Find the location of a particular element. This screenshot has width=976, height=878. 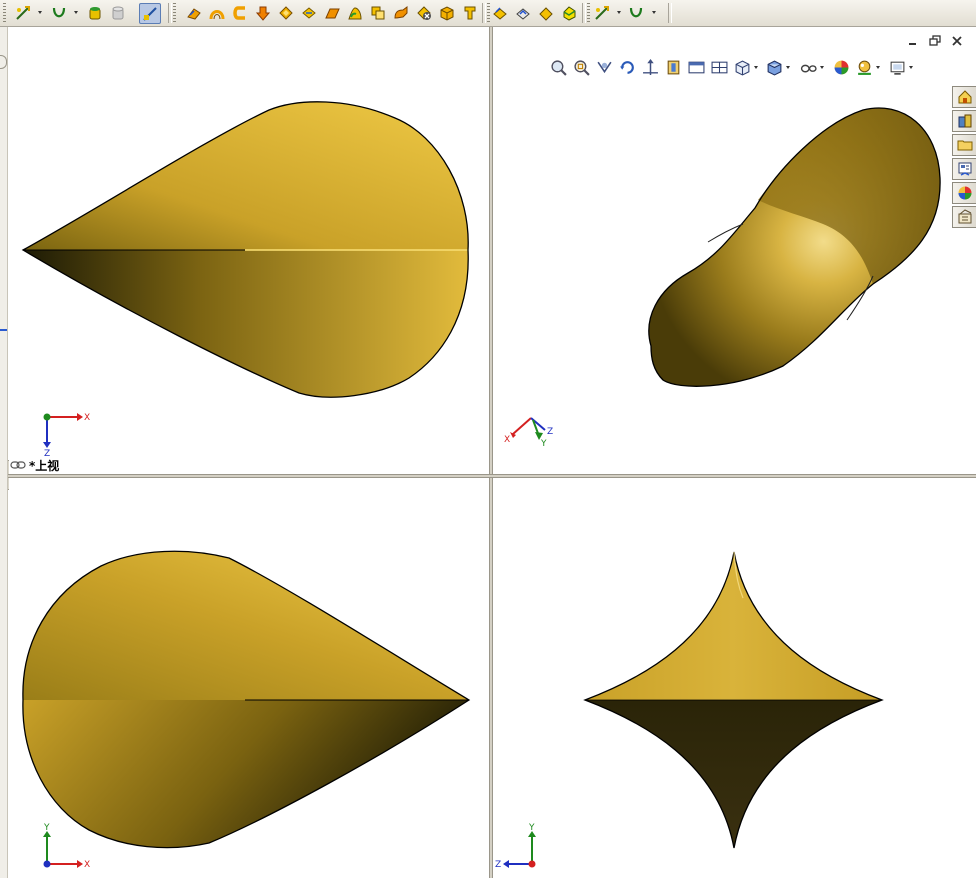

deform-icon is located at coordinates (470, 13).